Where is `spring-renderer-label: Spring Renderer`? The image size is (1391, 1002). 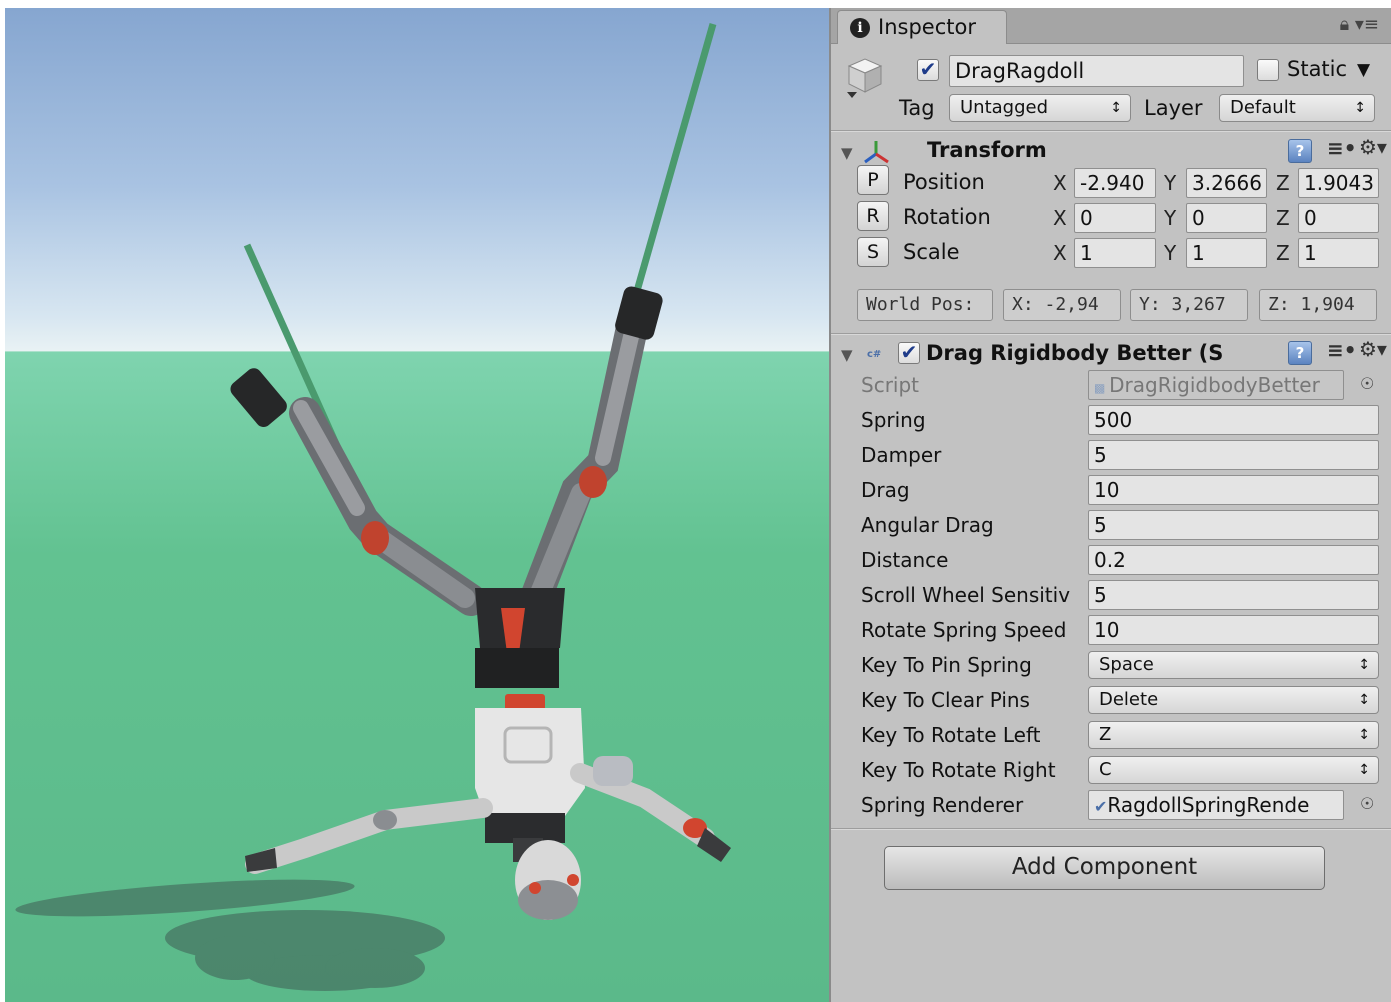 spring-renderer-label: Spring Renderer is located at coordinates (942, 805).